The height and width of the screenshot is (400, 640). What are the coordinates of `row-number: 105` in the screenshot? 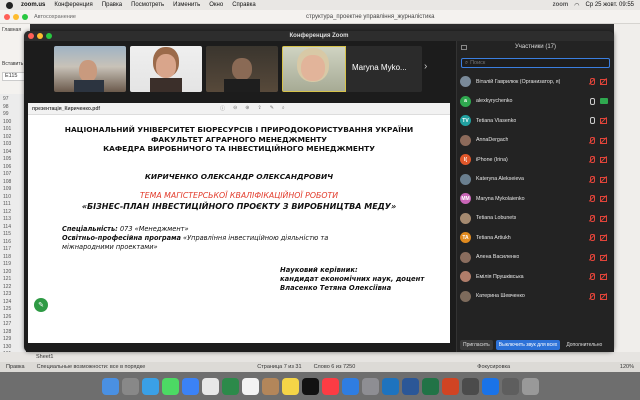 It's located at (13, 160).